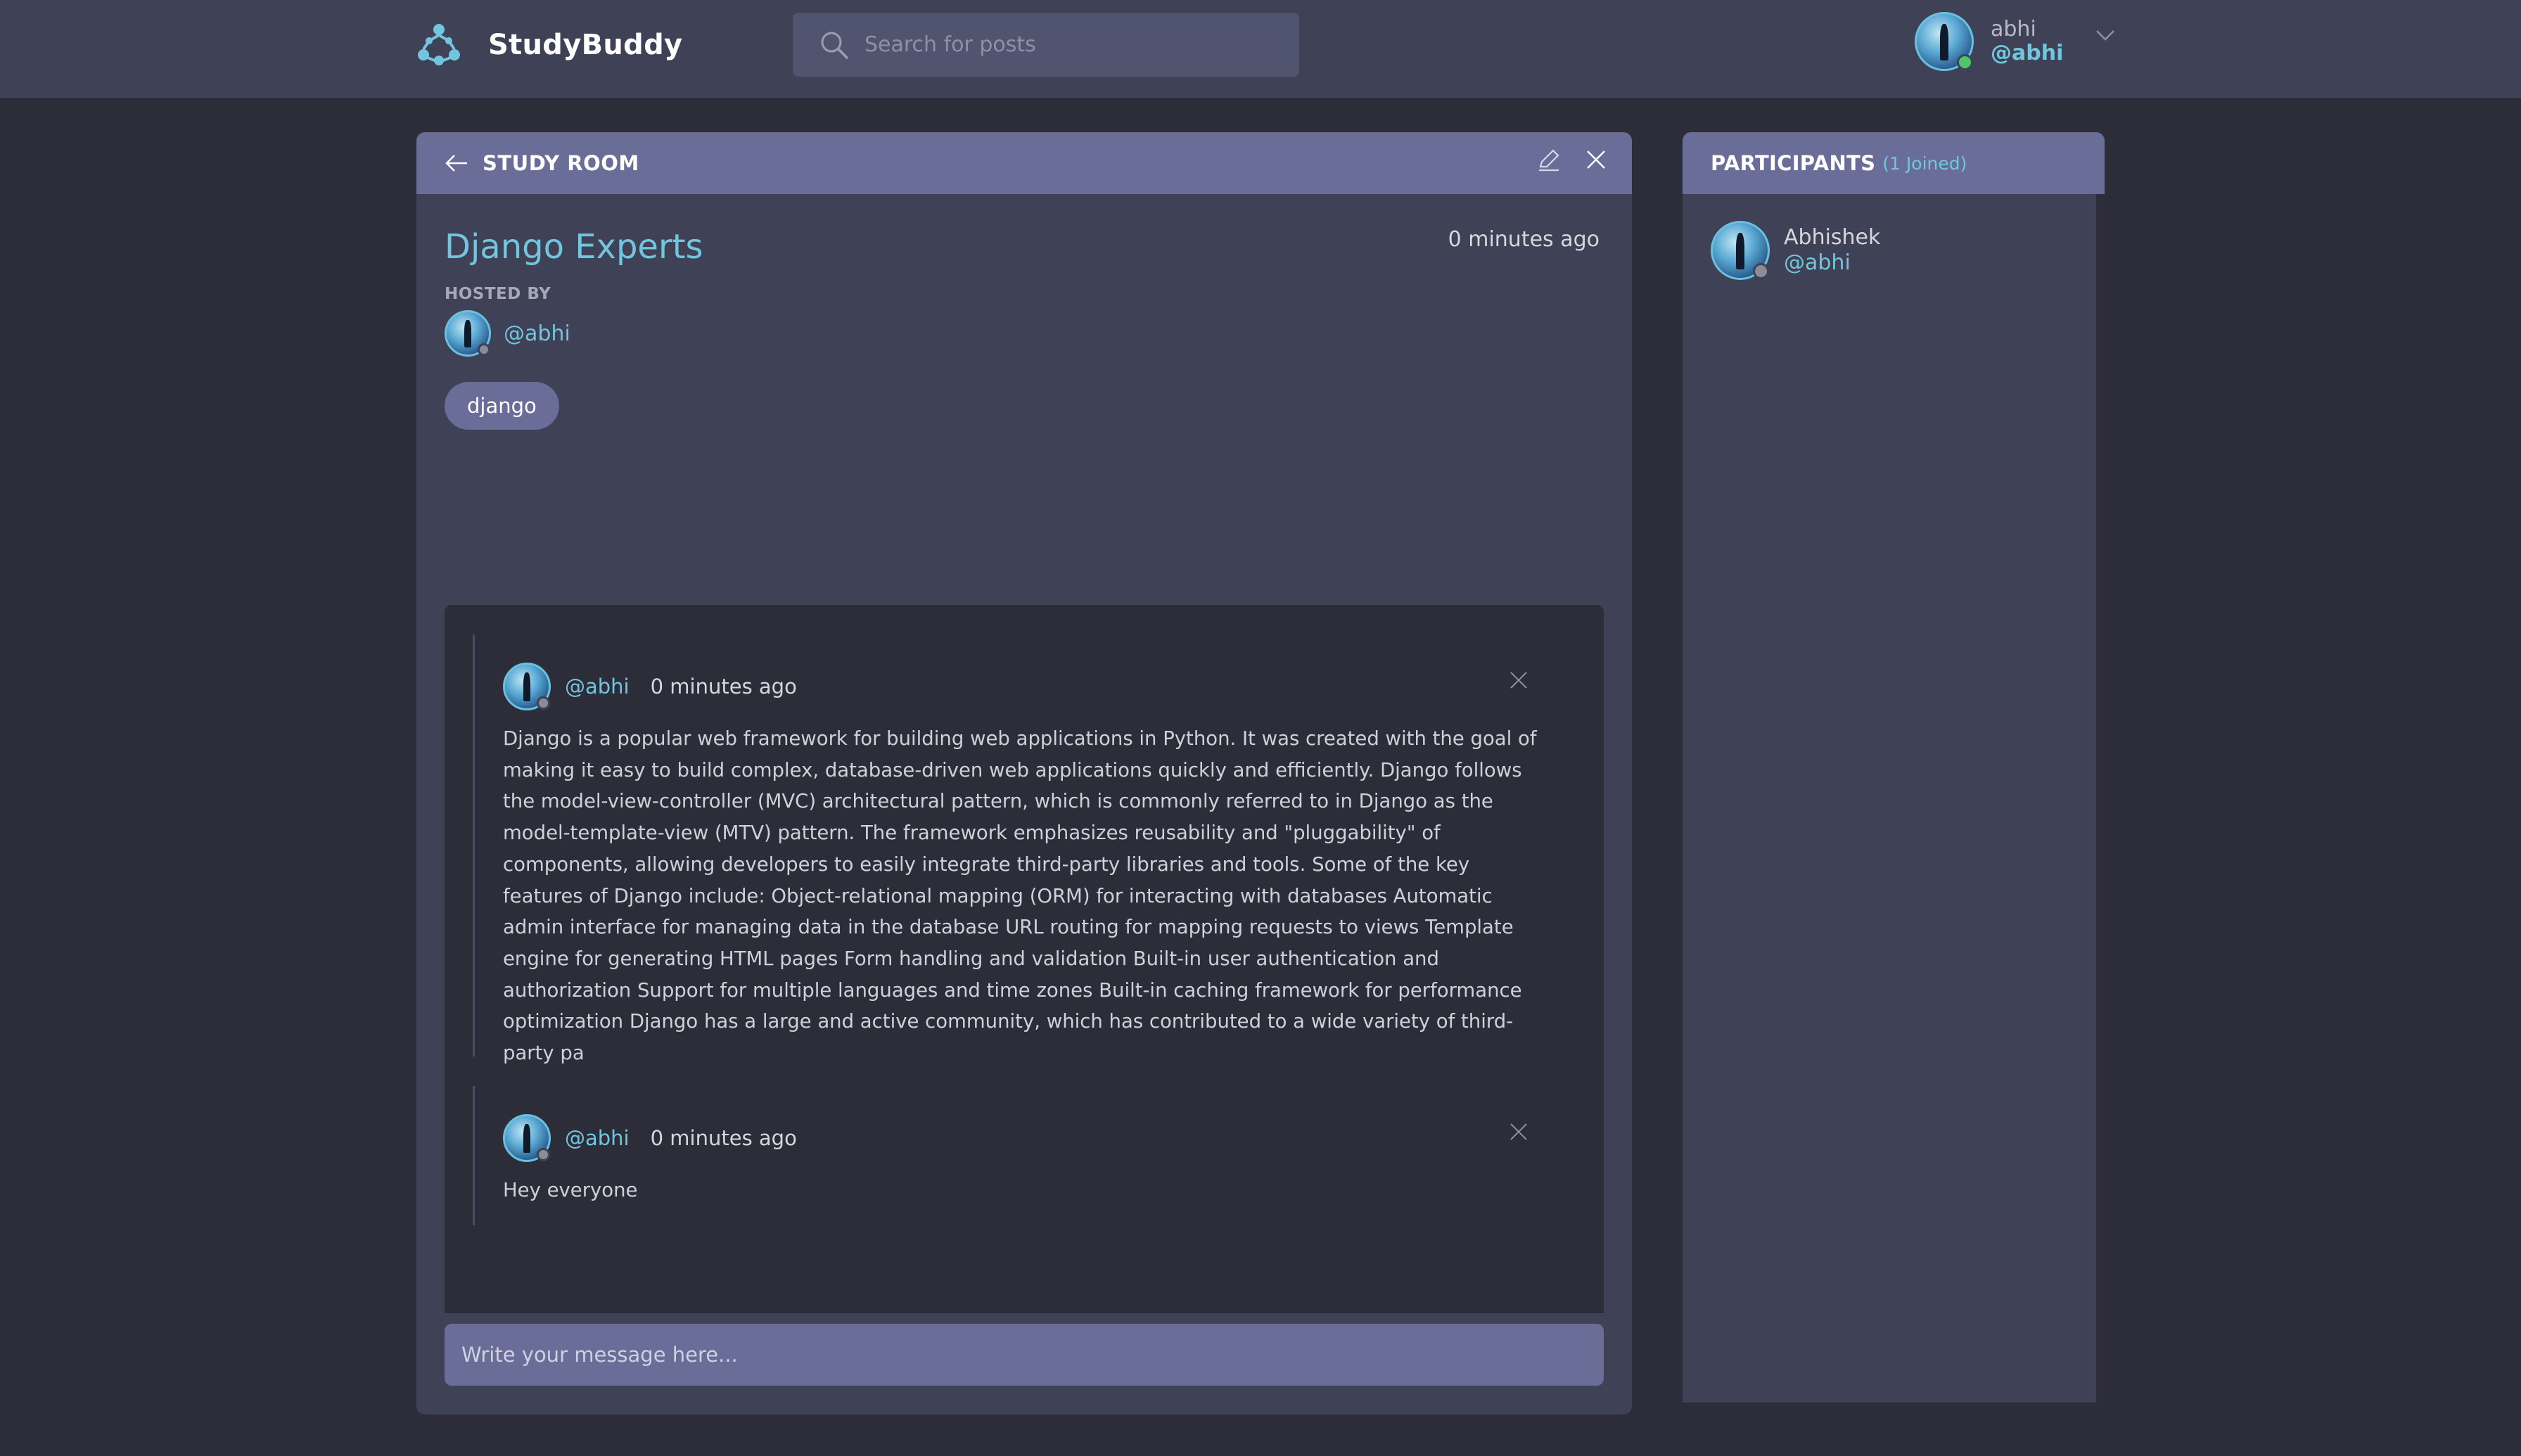  What do you see at coordinates (439, 44) in the screenshot?
I see `molecule-icon` at bounding box center [439, 44].